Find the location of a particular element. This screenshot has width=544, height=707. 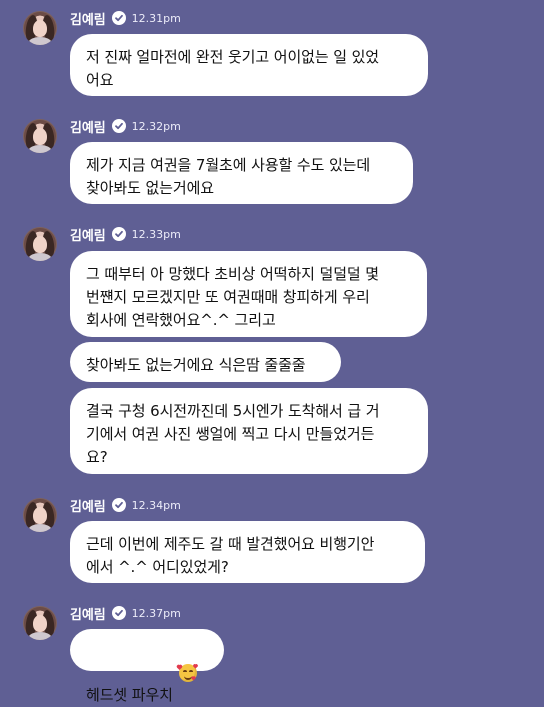

message-text: 헤드셋 파우치 is located at coordinates (129, 695).